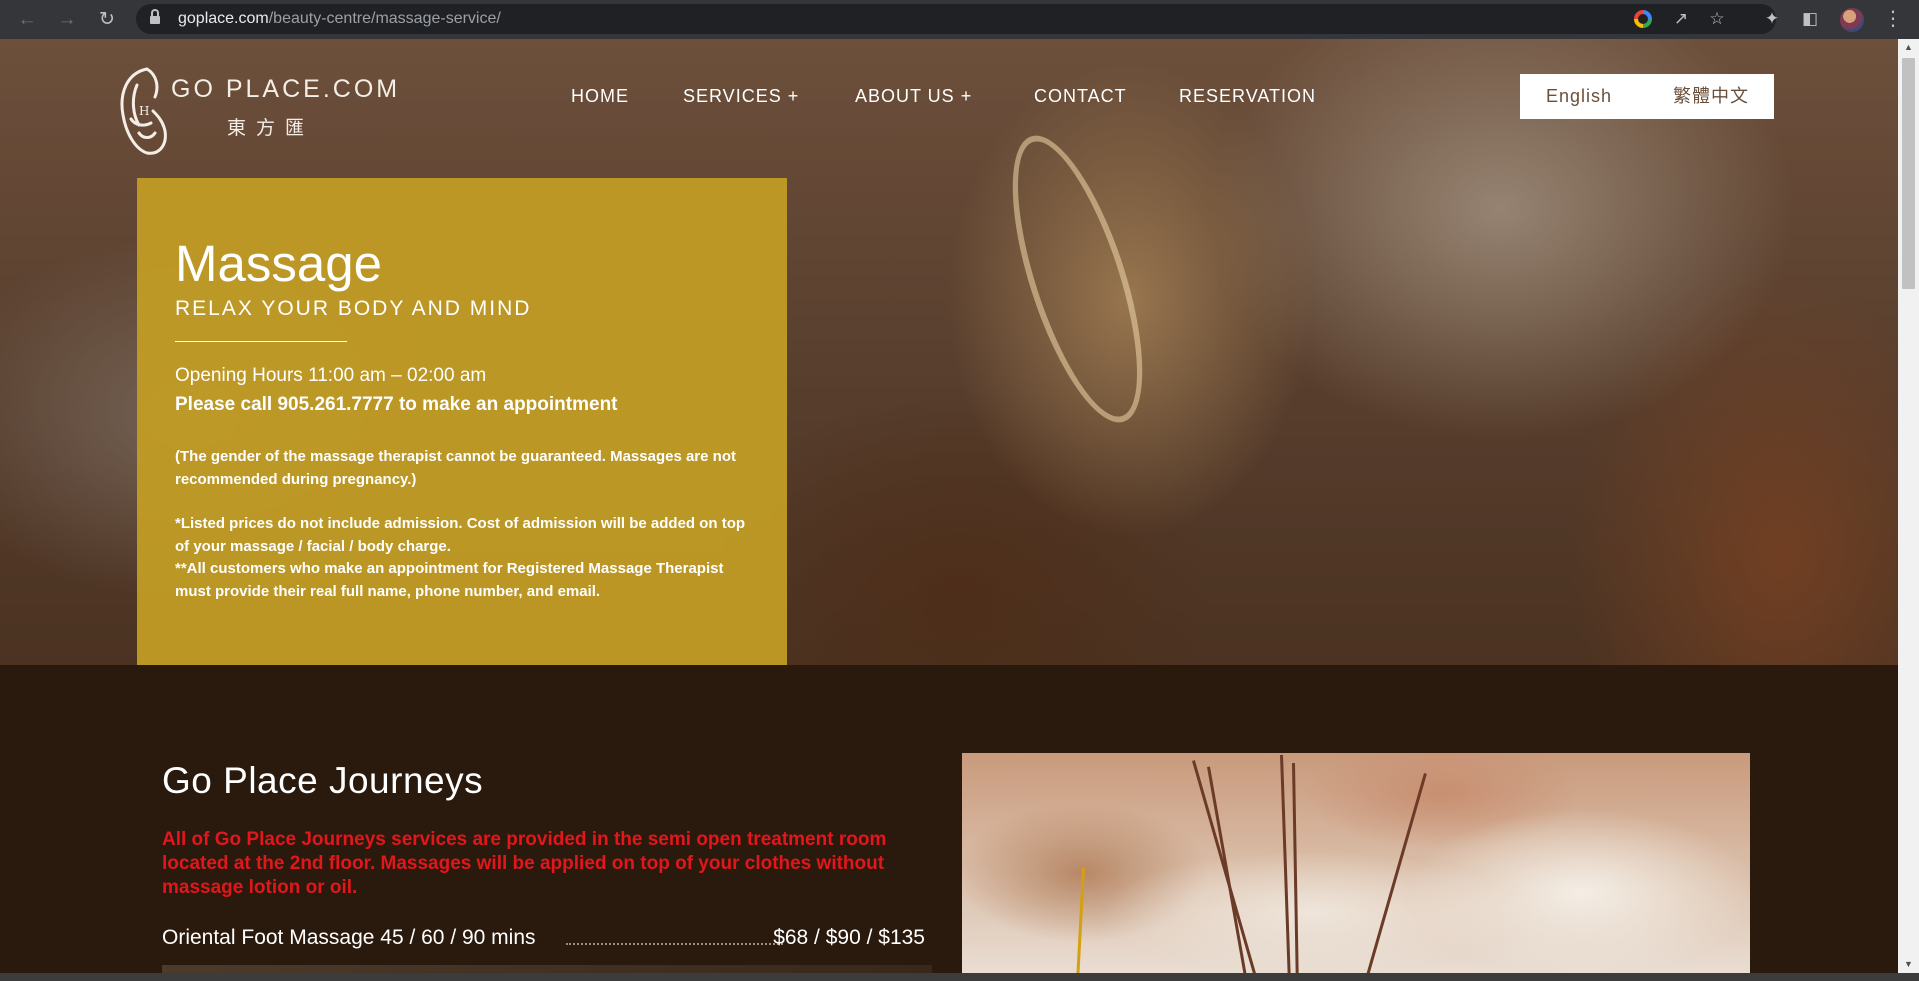 This screenshot has width=1919, height=981. I want to click on star-icon: ☆, so click(1717, 19).